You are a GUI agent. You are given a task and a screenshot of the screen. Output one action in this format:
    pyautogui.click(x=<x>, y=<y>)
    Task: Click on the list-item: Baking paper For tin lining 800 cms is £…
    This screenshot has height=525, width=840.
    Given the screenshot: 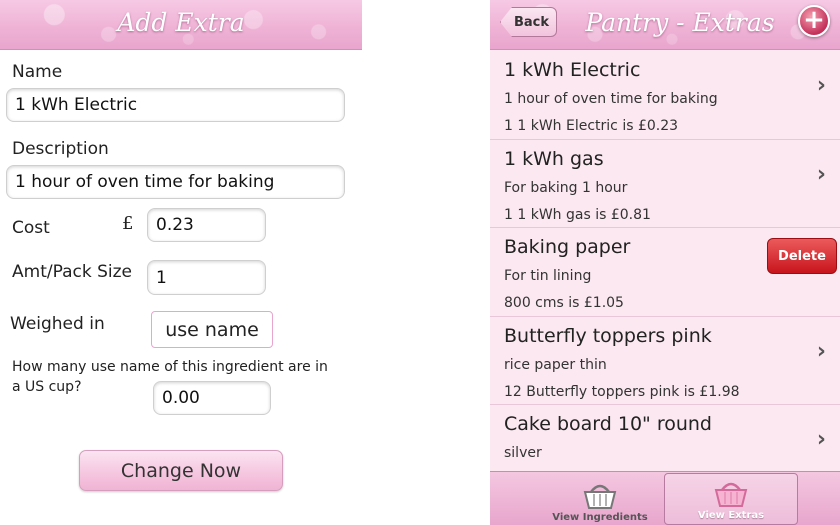 What is the action you would take?
    pyautogui.click(x=665, y=272)
    